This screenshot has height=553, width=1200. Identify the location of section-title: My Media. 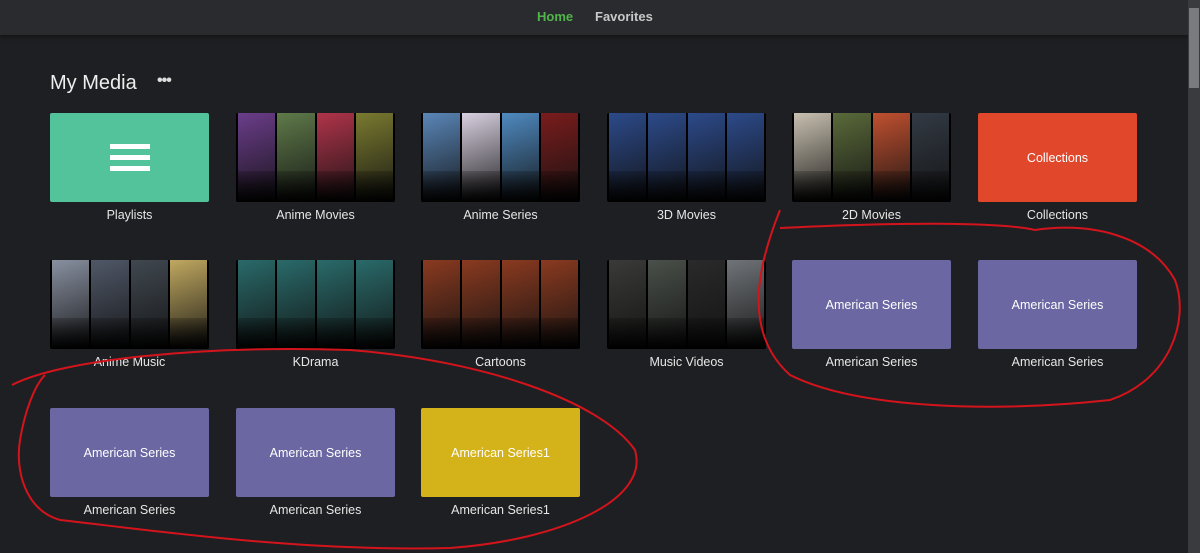
(93, 83).